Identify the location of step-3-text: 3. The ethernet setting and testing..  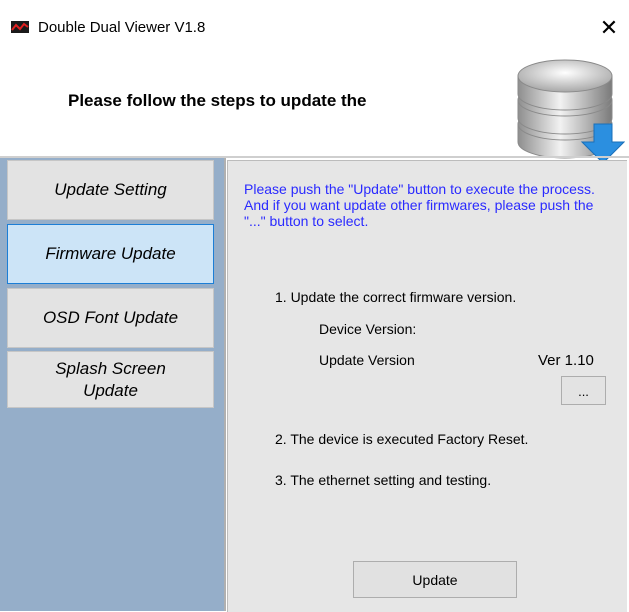
(383, 480).